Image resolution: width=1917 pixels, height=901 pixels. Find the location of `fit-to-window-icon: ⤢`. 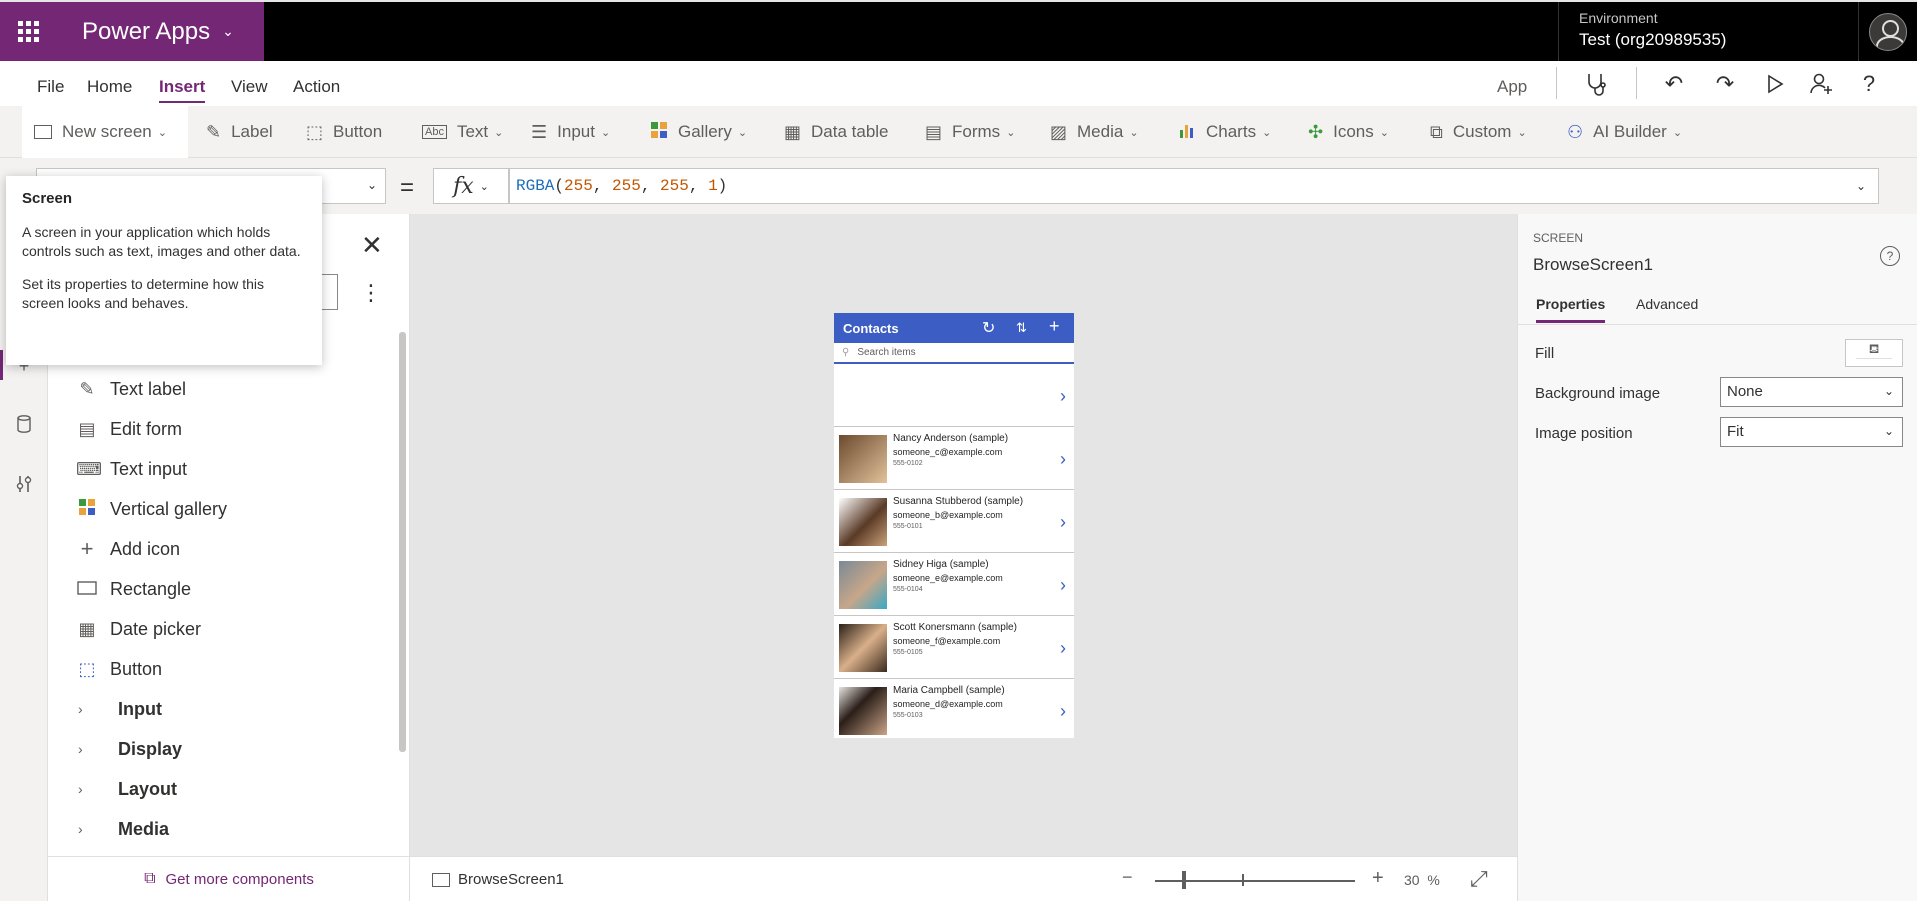

fit-to-window-icon: ⤢ is located at coordinates (1479, 879).